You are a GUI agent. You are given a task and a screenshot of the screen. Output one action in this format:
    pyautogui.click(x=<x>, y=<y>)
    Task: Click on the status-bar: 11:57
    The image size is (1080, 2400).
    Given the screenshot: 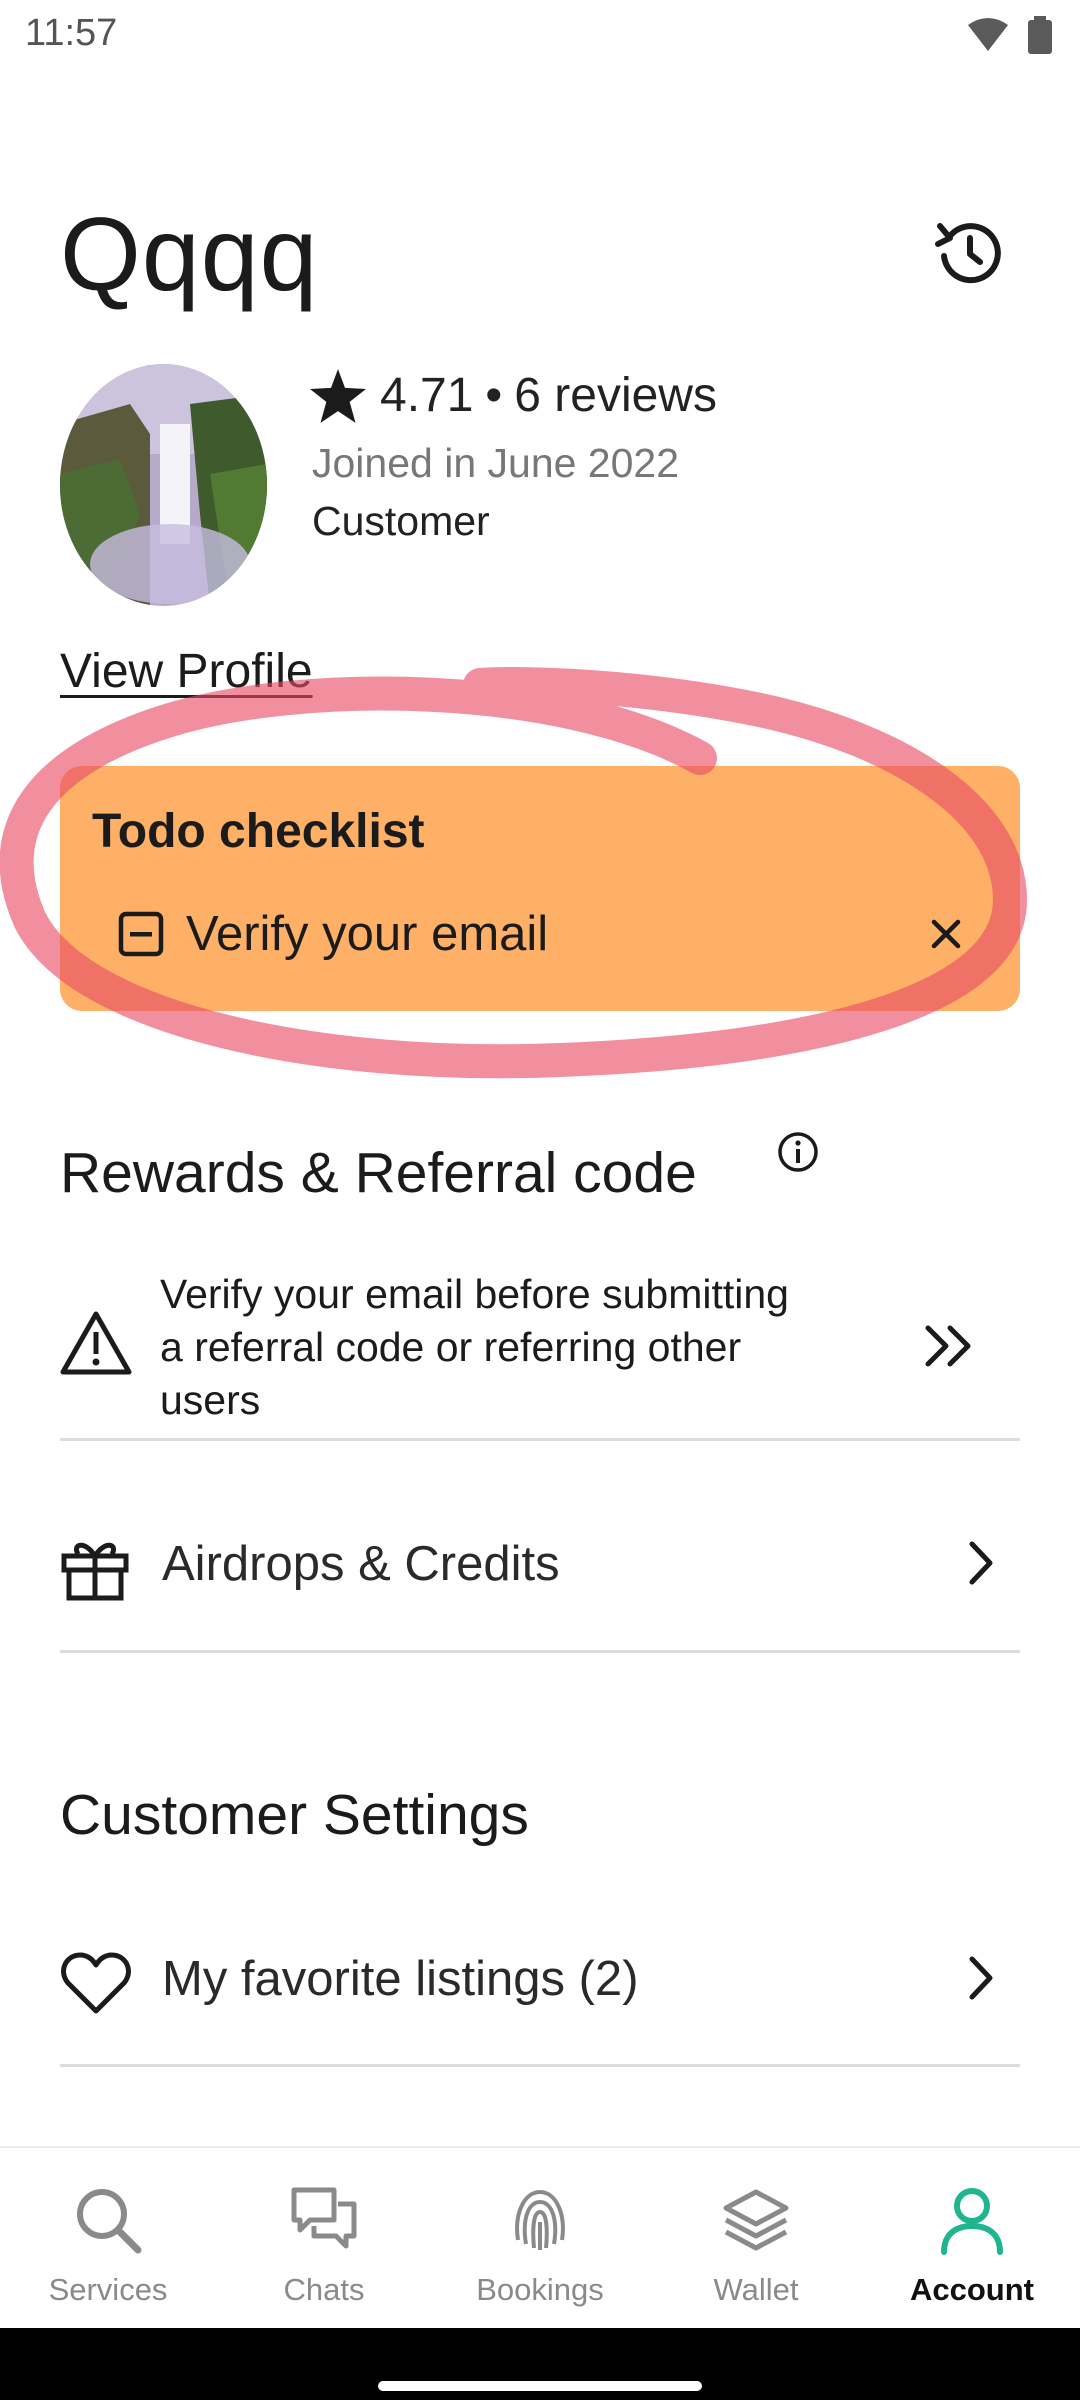 What is the action you would take?
    pyautogui.click(x=540, y=36)
    